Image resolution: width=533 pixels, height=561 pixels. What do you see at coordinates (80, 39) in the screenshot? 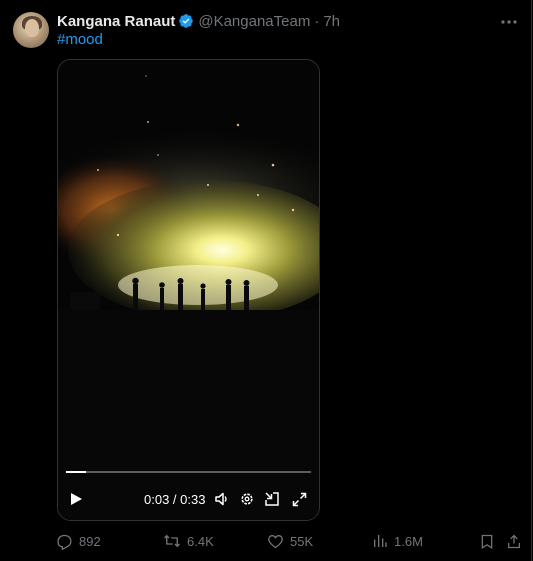
I see `tweet-text: #mood` at bounding box center [80, 39].